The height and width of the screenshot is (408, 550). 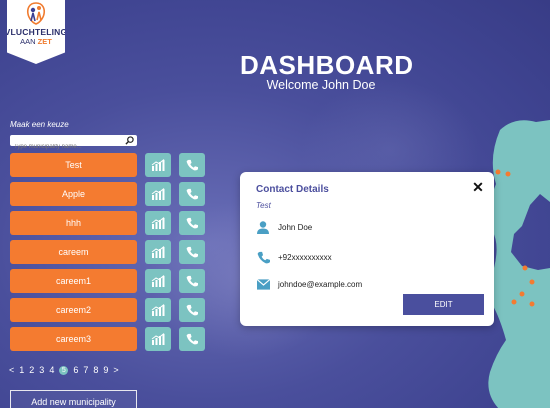 I want to click on municipality-button: careem1, so click(x=73, y=281).